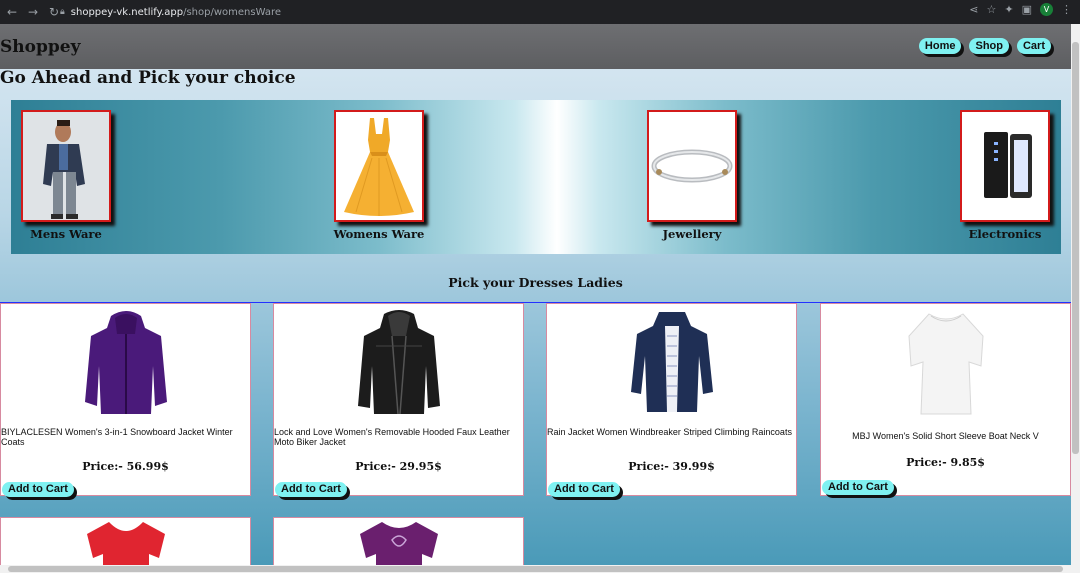 This screenshot has height=573, width=1080. Describe the element at coordinates (125, 466) in the screenshot. I see `product-price: Price:- 56.99$` at that location.